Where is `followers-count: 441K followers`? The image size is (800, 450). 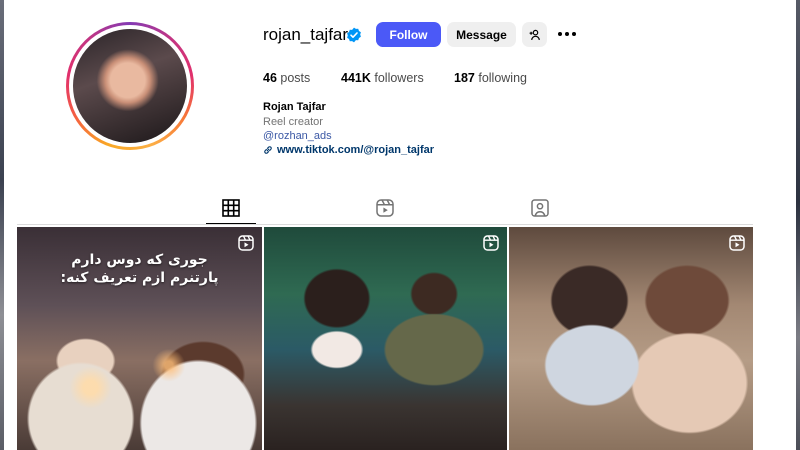
followers-count: 441K followers is located at coordinates (382, 78).